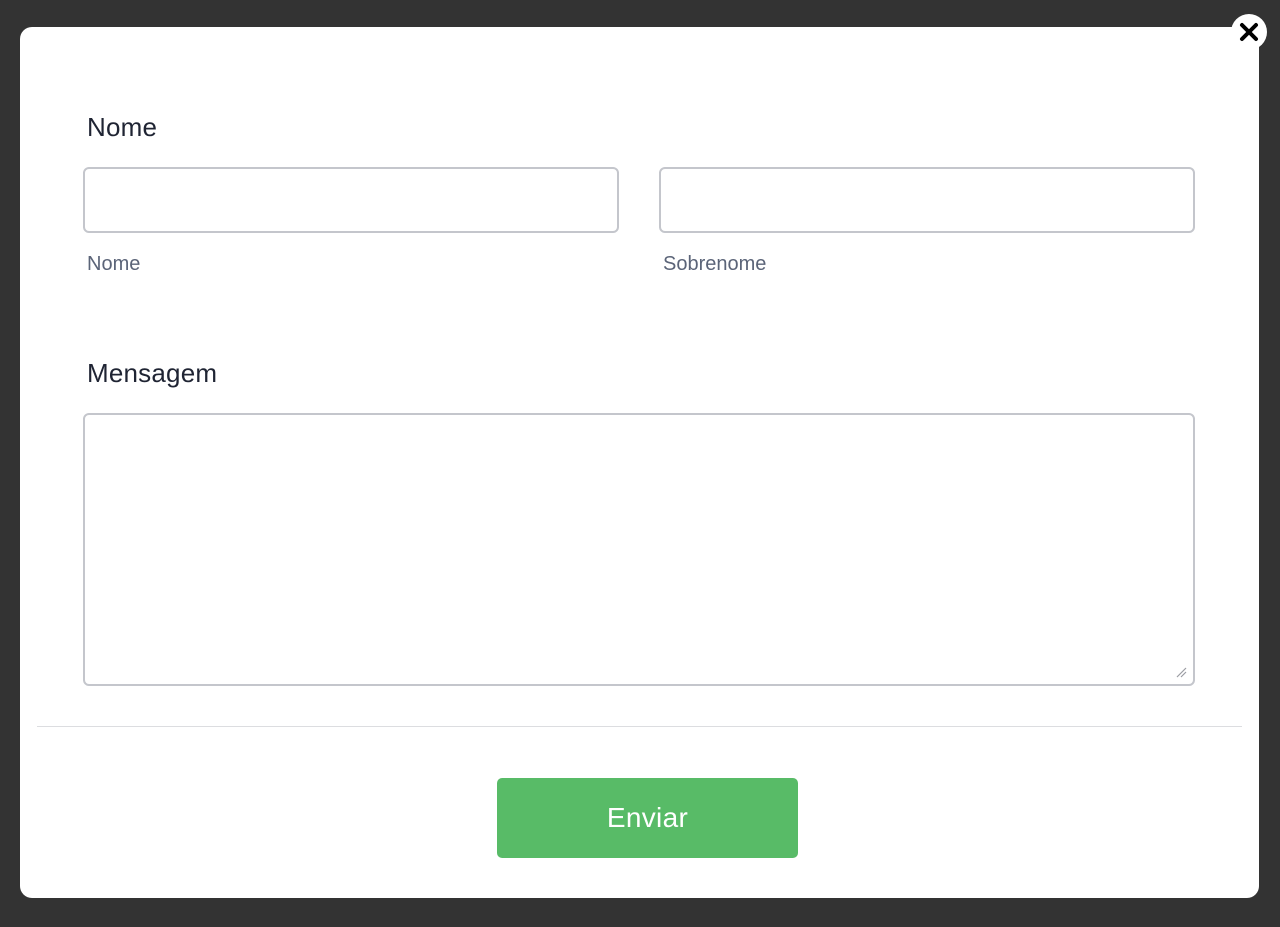 This screenshot has width=1280, height=927. I want to click on submit-button: Enviar, so click(647, 818).